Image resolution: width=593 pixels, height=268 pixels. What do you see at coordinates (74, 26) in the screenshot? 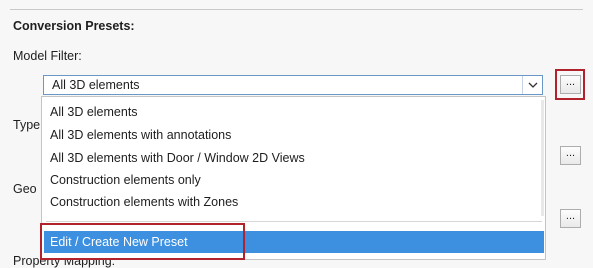
I see `conversion-presets-title: Conversion Presets:` at bounding box center [74, 26].